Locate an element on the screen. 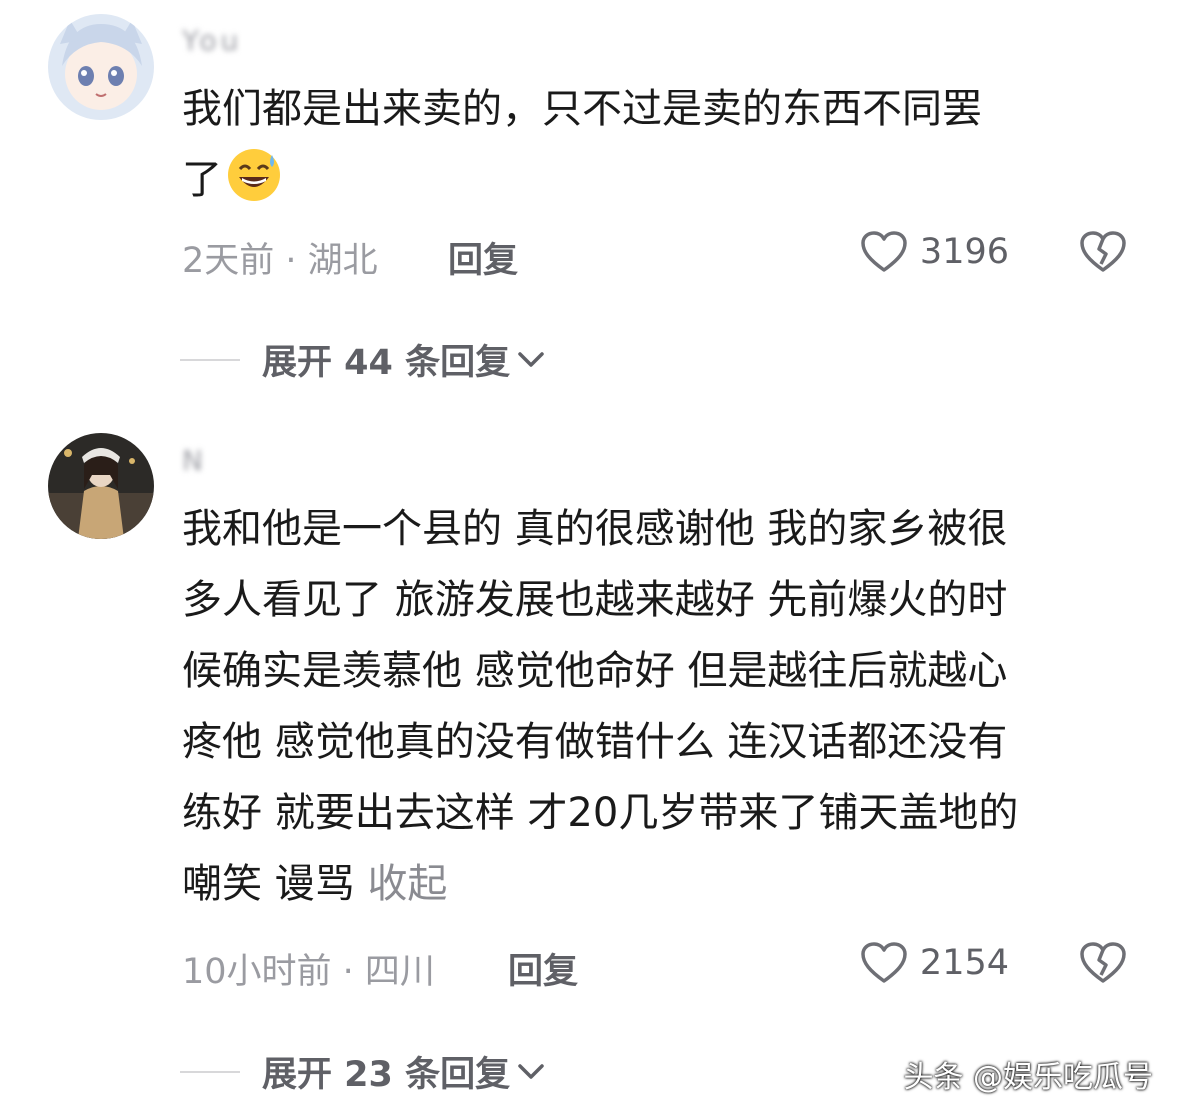 The width and height of the screenshot is (1179, 1118). expand-replies-label: 展开 23 条回复 is located at coordinates (386, 1075).